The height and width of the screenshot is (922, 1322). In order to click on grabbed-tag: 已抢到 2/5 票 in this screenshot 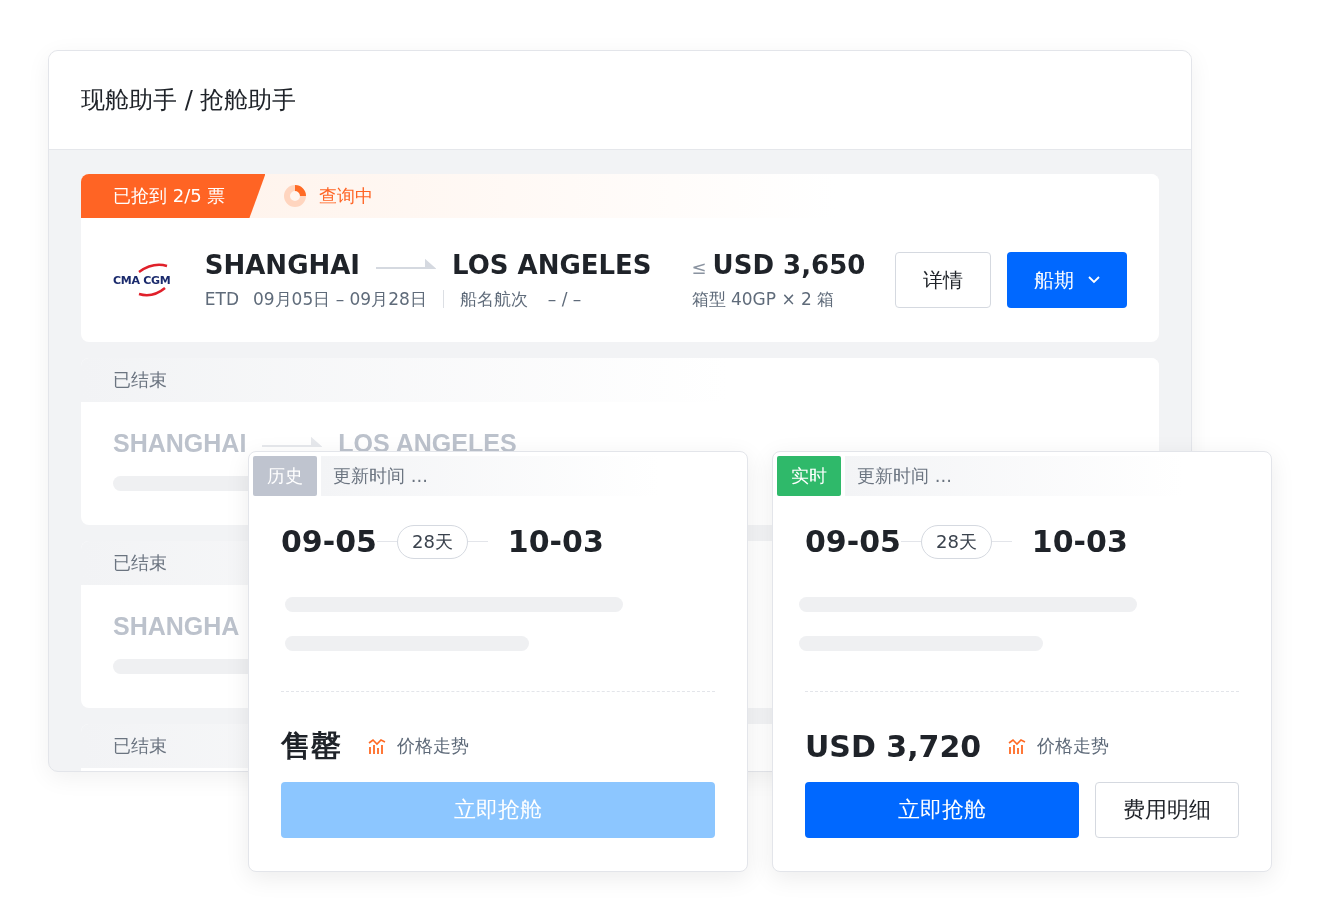, I will do `click(173, 196)`.